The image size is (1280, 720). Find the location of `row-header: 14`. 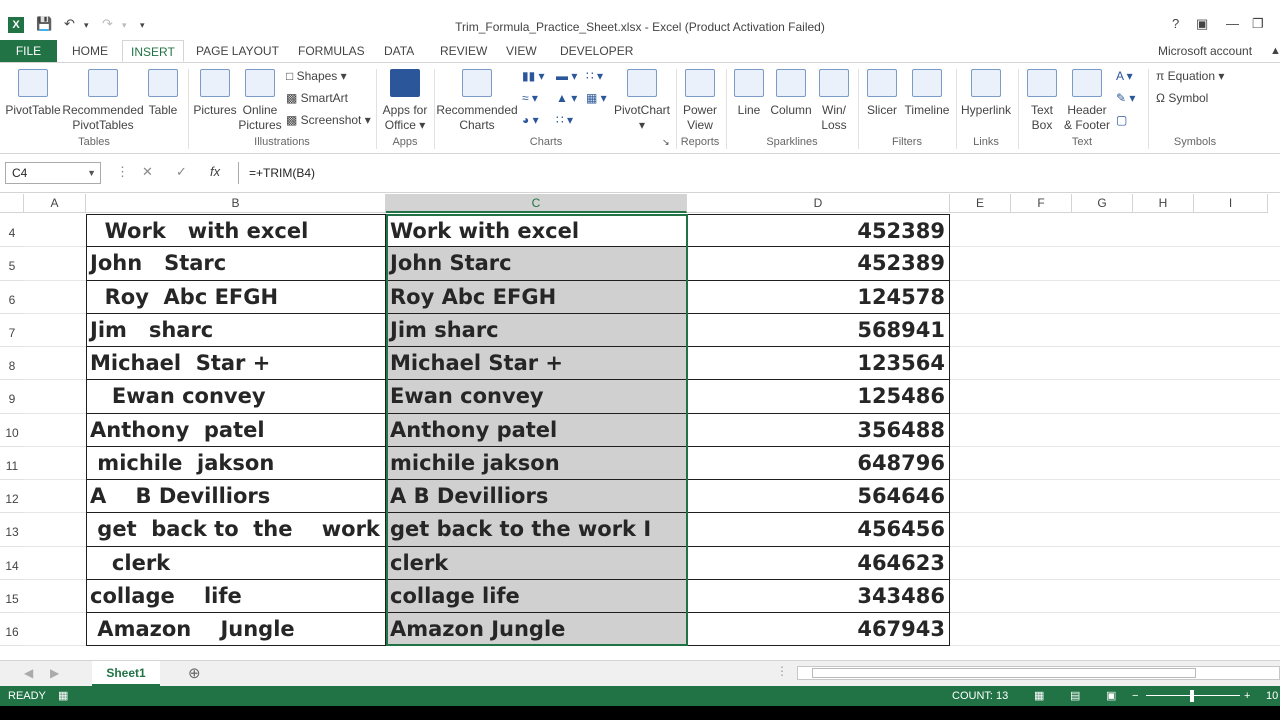

row-header: 14 is located at coordinates (12, 563).